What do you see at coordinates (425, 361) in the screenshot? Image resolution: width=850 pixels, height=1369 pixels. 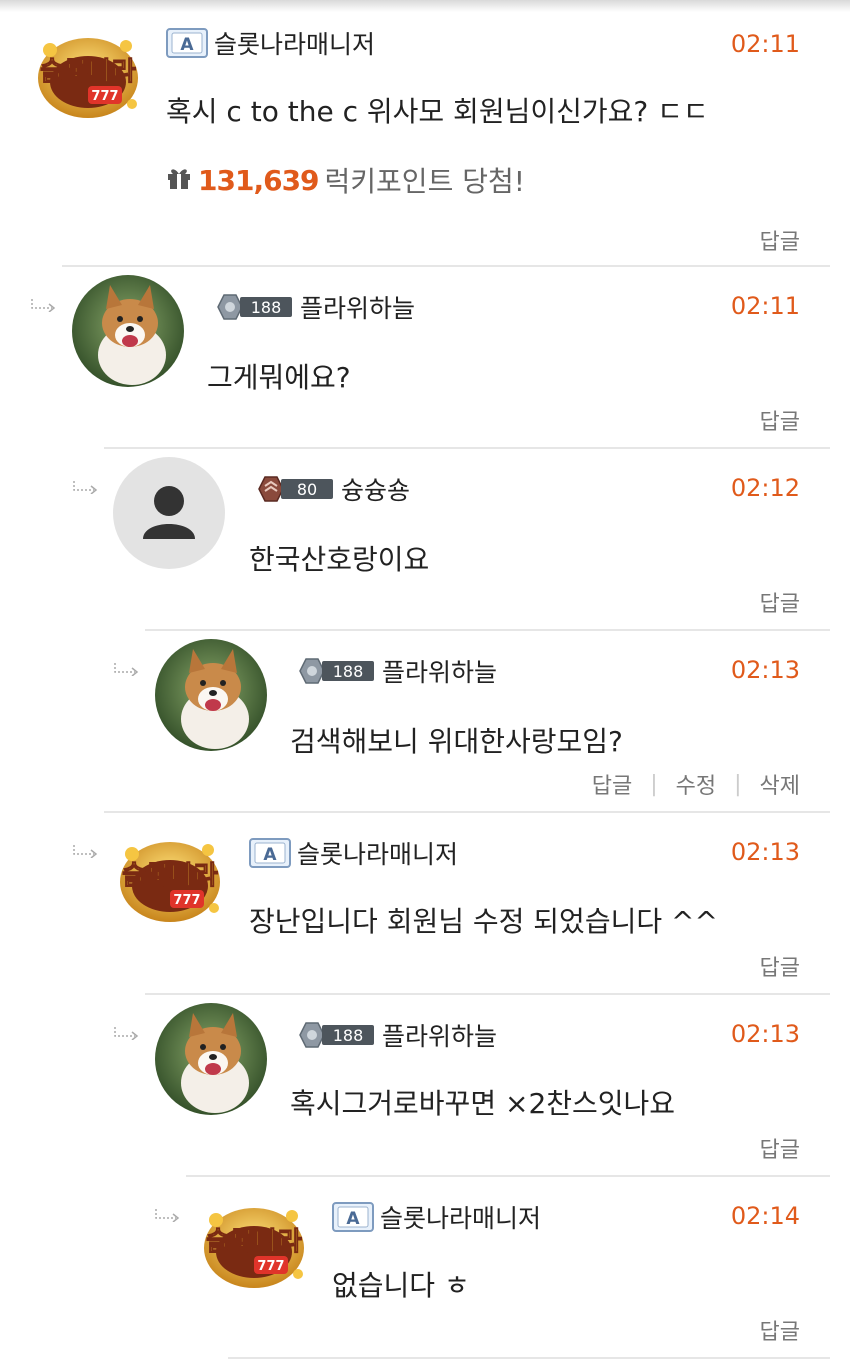 I see `comment-2: 188 플라위하늘 02:11 그게뭐에요? 답글` at bounding box center [425, 361].